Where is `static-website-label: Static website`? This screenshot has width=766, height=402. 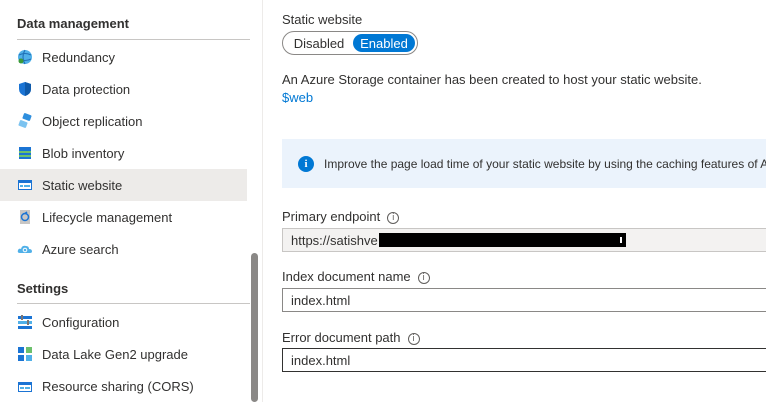
static-website-label: Static website is located at coordinates (322, 19).